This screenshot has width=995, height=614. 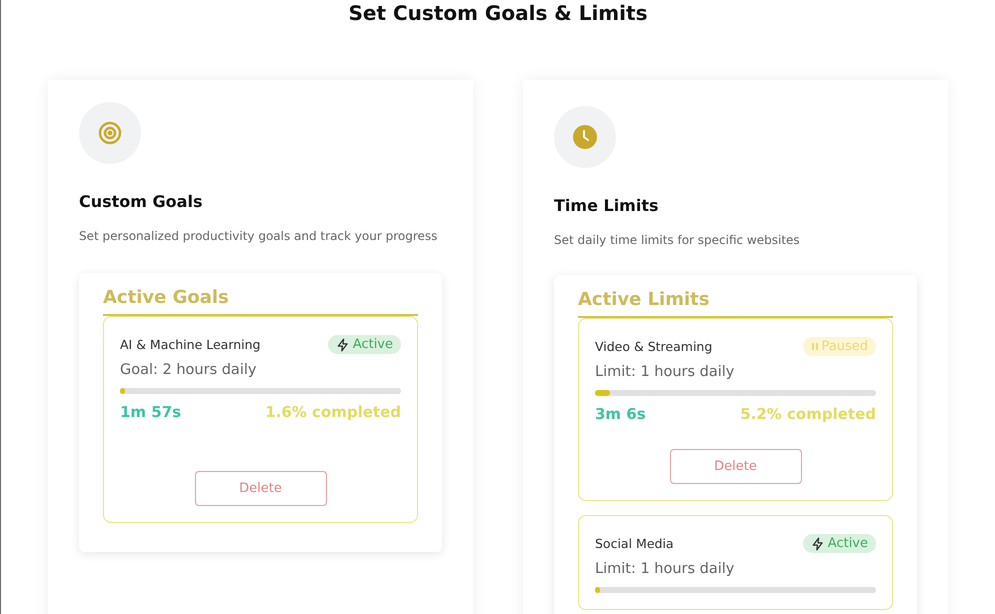 What do you see at coordinates (585, 137) in the screenshot?
I see `clock-icon` at bounding box center [585, 137].